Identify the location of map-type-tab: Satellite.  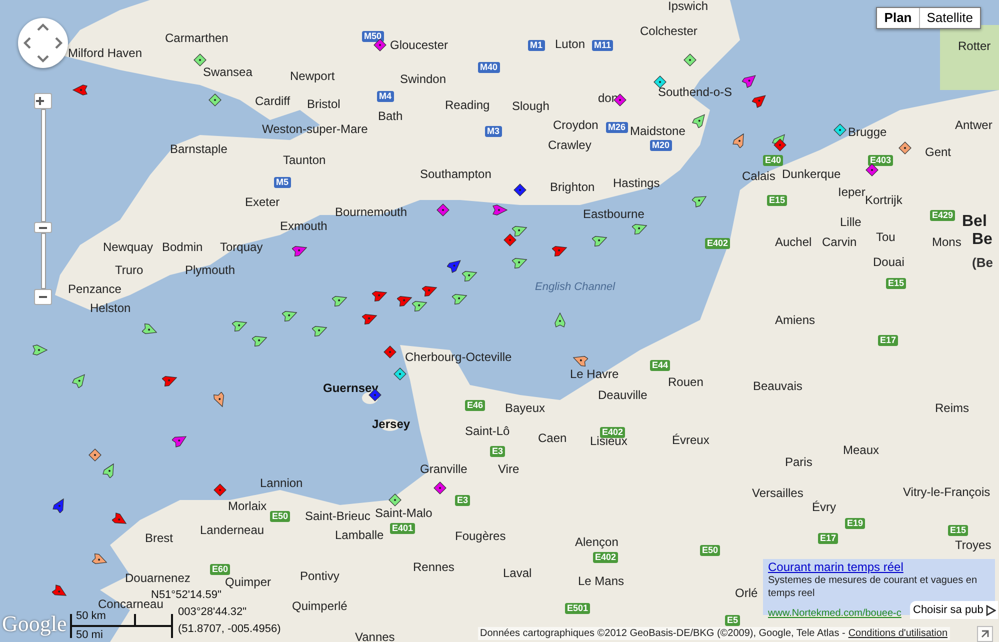
(949, 18).